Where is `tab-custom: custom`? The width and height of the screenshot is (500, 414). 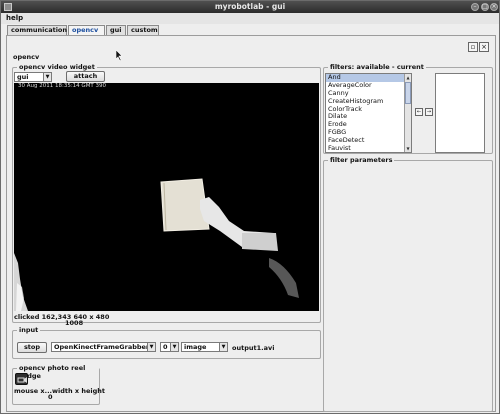
tab-custom: custom is located at coordinates (143, 30).